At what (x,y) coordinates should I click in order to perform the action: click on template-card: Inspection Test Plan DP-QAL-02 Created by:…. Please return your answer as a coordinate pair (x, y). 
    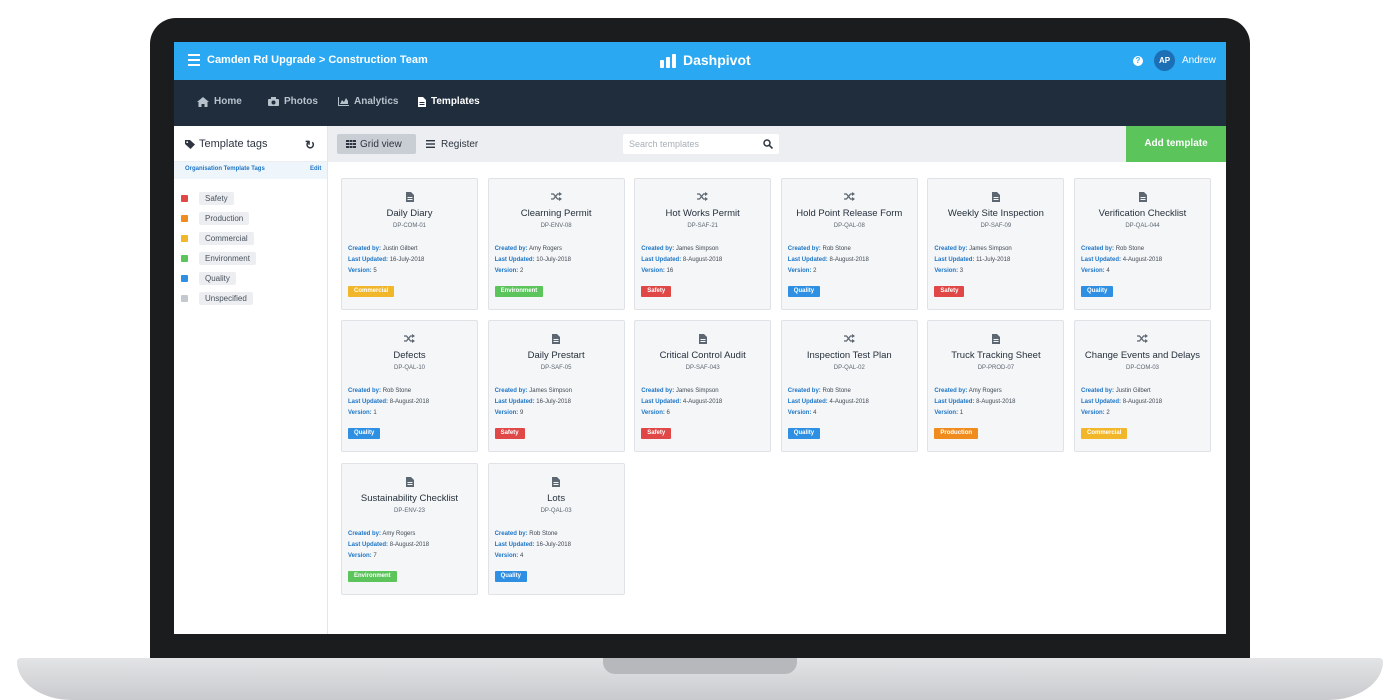
    Looking at the image, I should click on (849, 386).